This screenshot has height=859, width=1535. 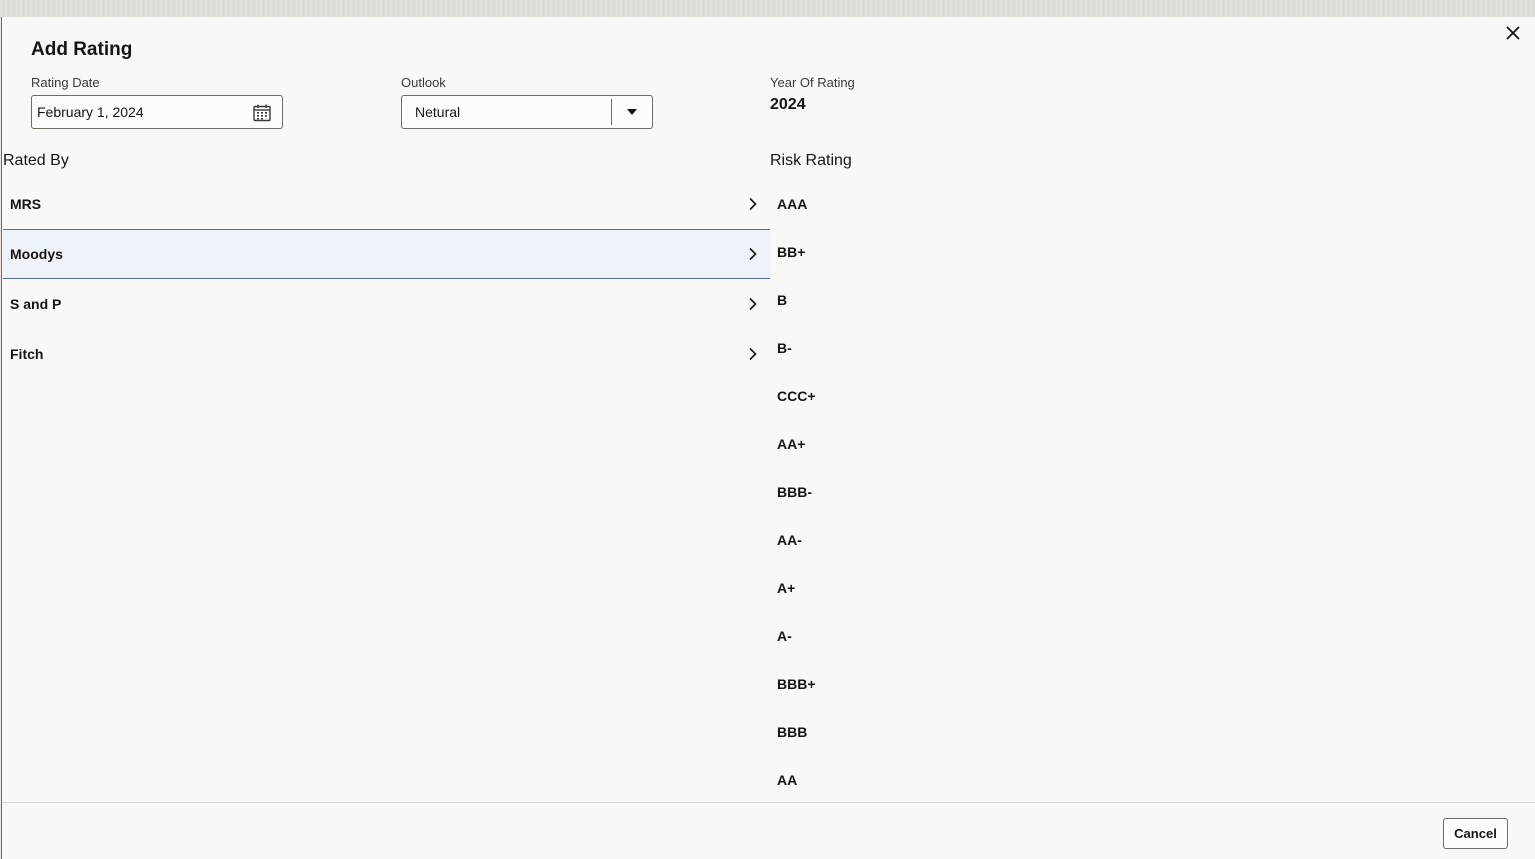 I want to click on risk-rating-item: AA-, so click(x=920, y=540).